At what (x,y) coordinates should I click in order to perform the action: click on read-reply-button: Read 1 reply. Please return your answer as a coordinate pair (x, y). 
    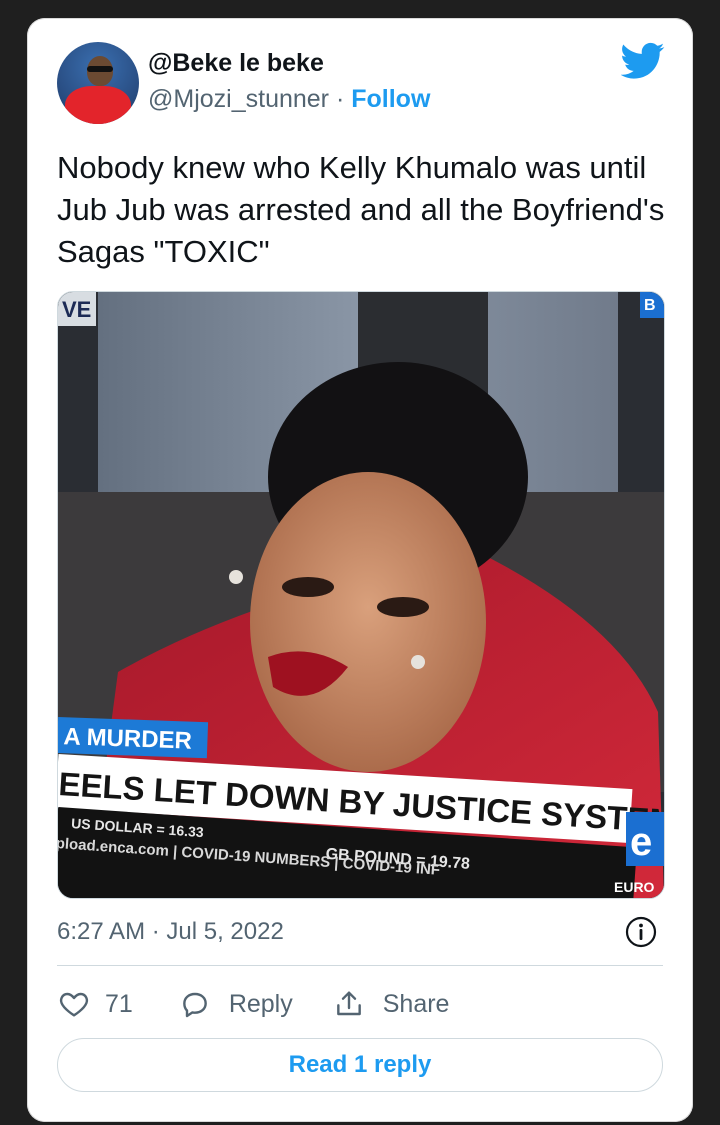
    Looking at the image, I should click on (360, 1065).